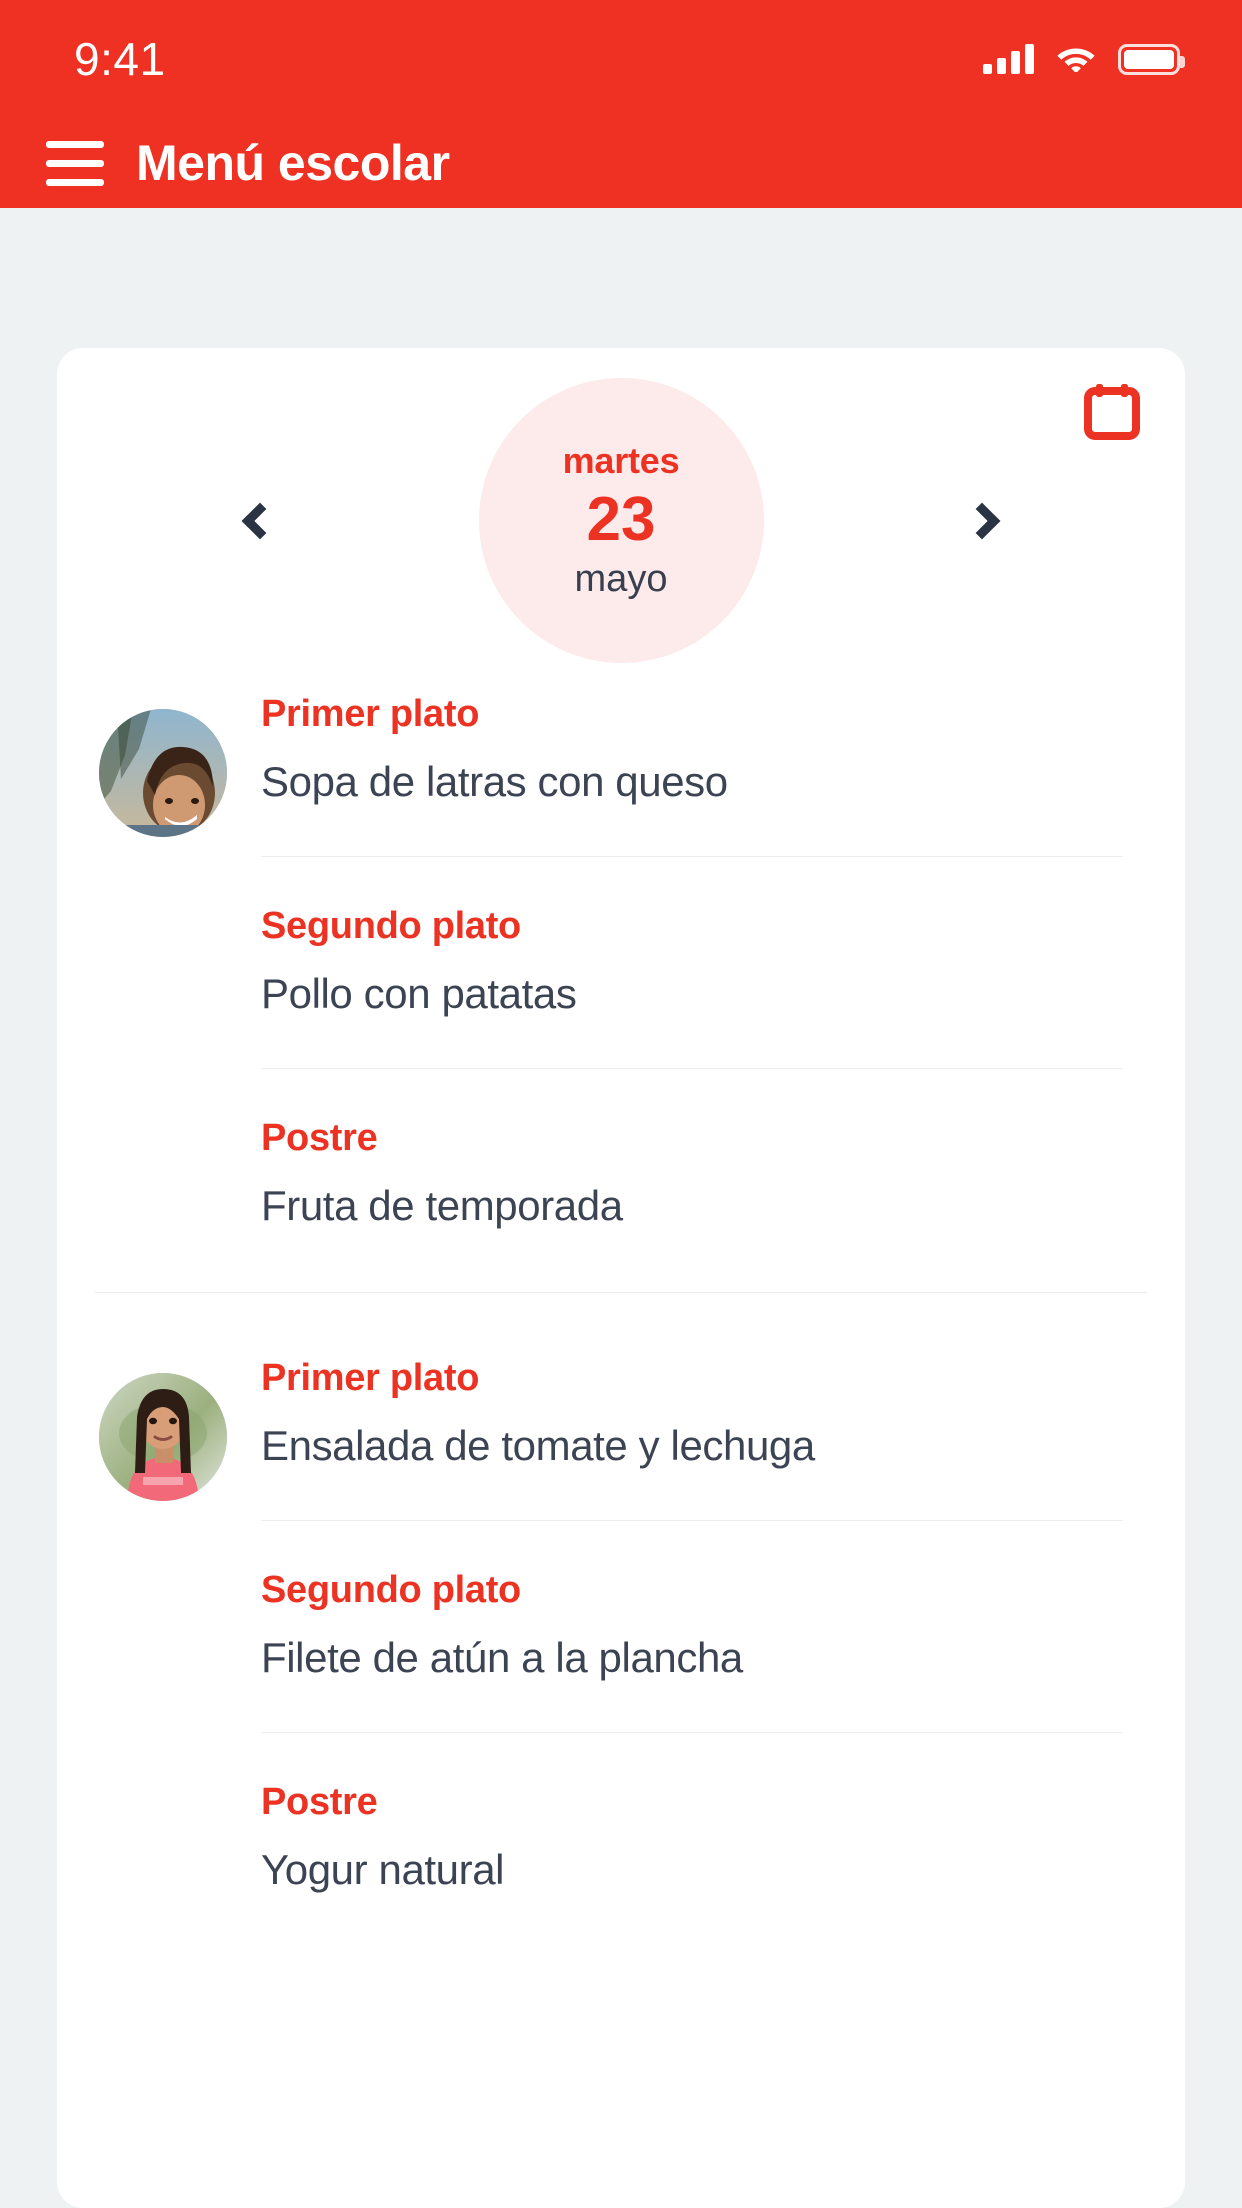 Image resolution: width=1242 pixels, height=2208 pixels. What do you see at coordinates (621, 578) in the screenshot?
I see `date-month: mayo` at bounding box center [621, 578].